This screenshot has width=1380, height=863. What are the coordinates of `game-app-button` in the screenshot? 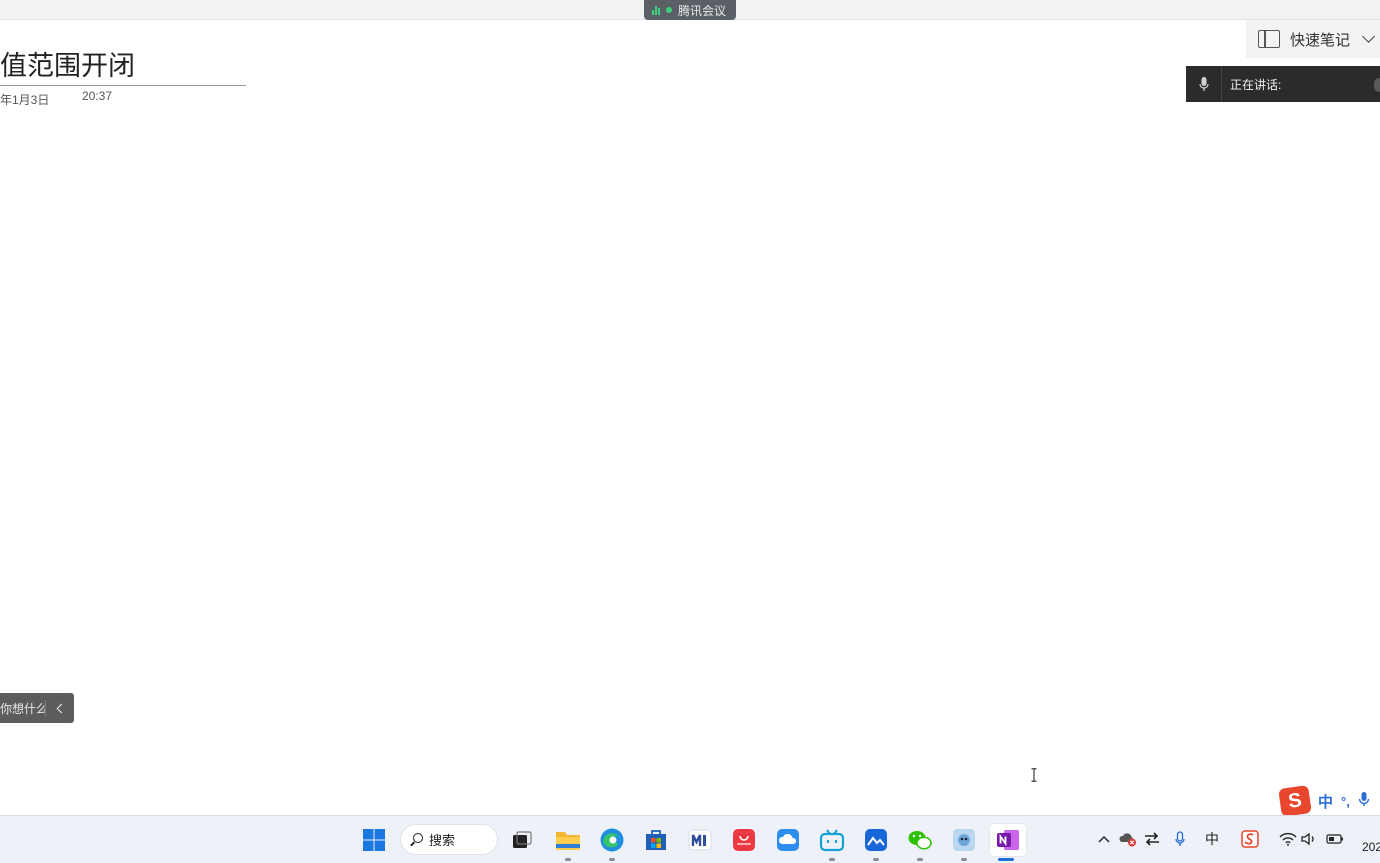 It's located at (964, 842).